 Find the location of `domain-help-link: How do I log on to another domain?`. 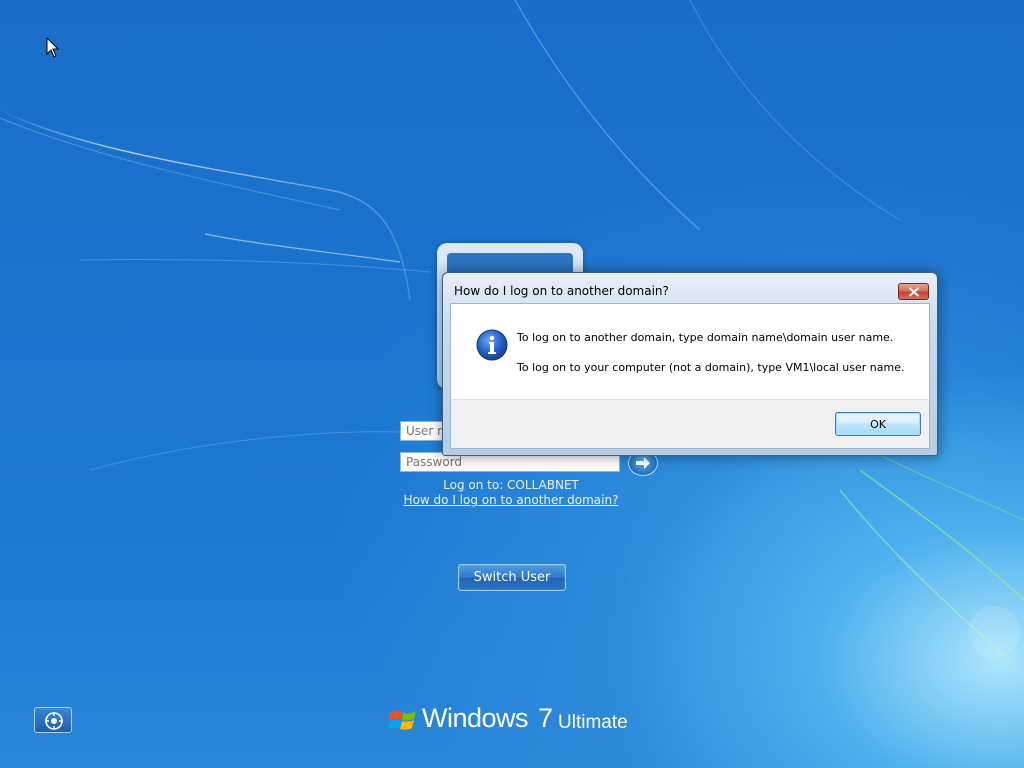

domain-help-link: How do I log on to another domain? is located at coordinates (511, 500).